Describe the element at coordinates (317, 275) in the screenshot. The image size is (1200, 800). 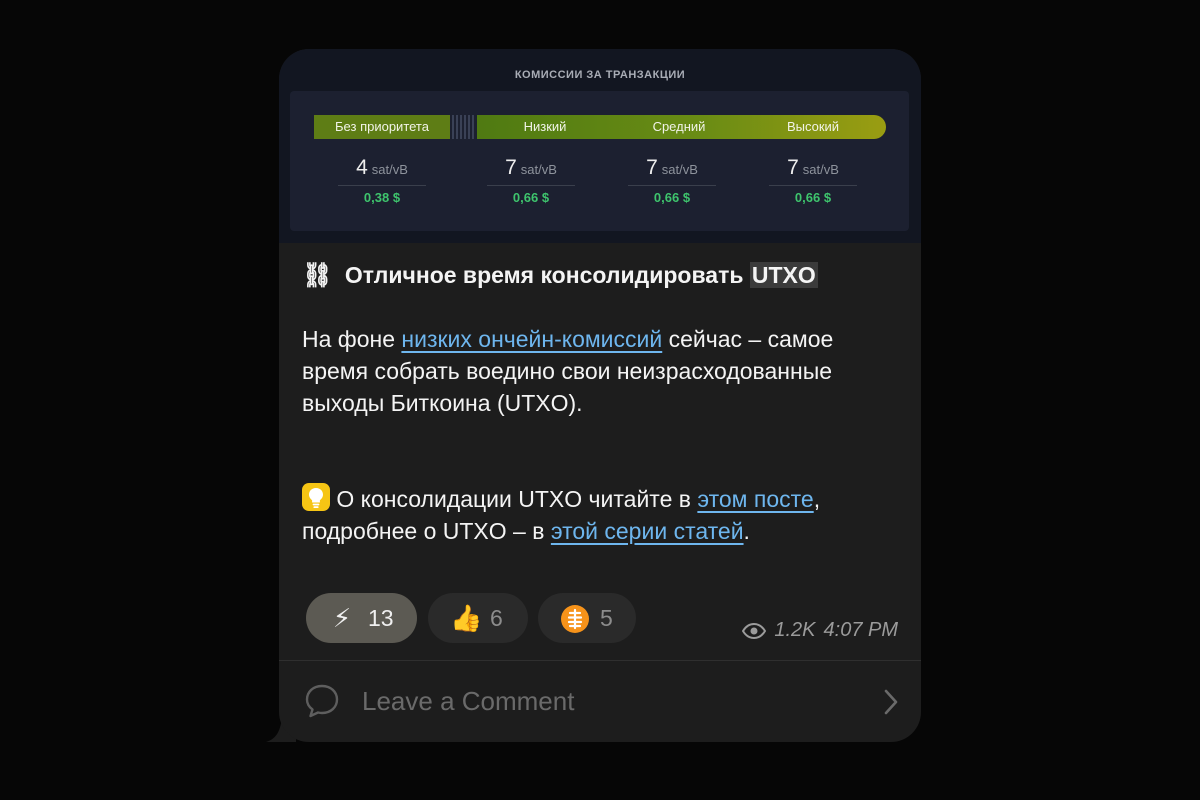
I see `chain-icon: ⛓` at that location.